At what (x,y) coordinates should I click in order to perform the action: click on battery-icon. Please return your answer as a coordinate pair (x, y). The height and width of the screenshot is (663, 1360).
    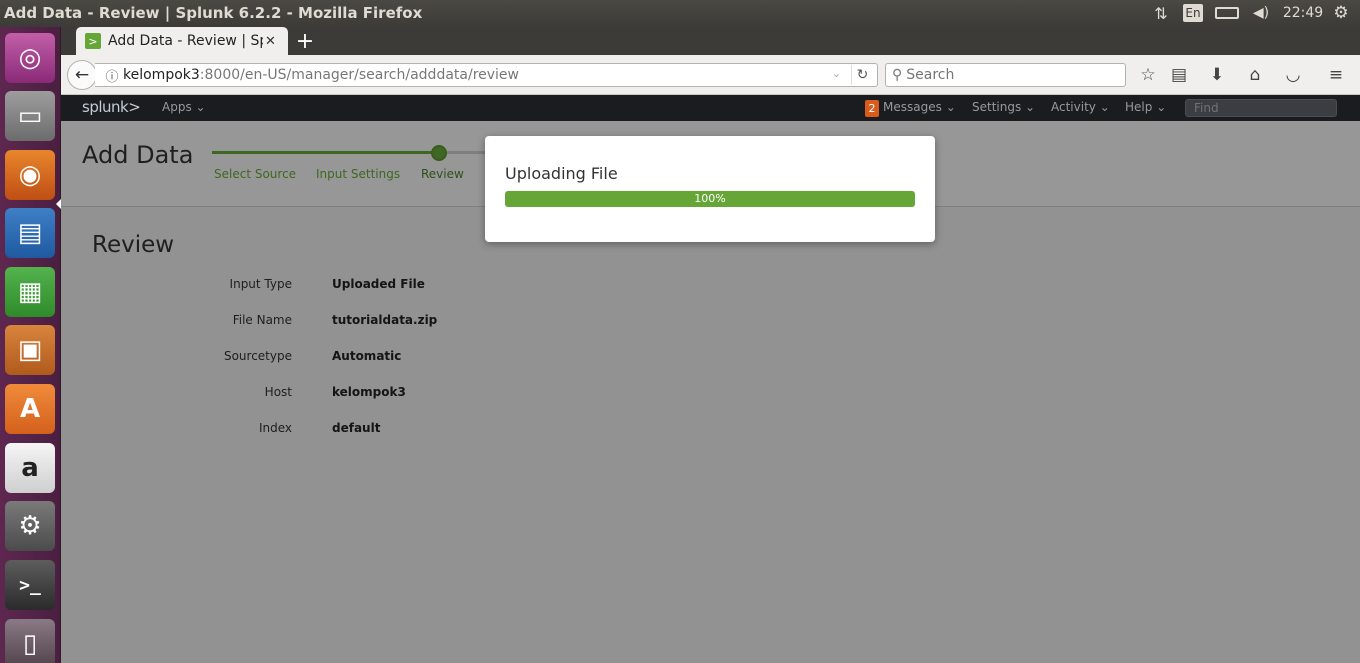
    Looking at the image, I should click on (1227, 13).